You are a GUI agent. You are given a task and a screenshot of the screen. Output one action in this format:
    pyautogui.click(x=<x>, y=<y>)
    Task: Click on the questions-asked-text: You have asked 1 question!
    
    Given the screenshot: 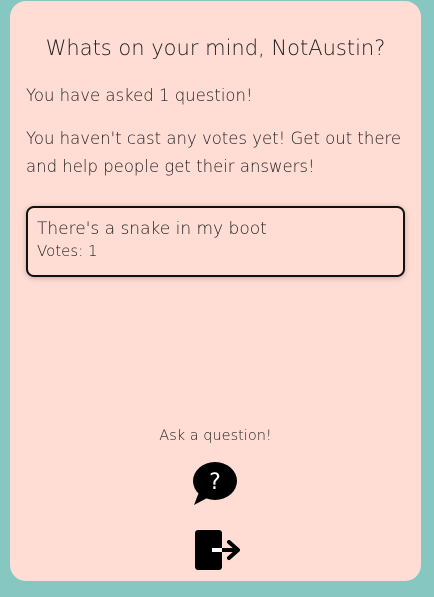 What is the action you would take?
    pyautogui.click(x=139, y=95)
    